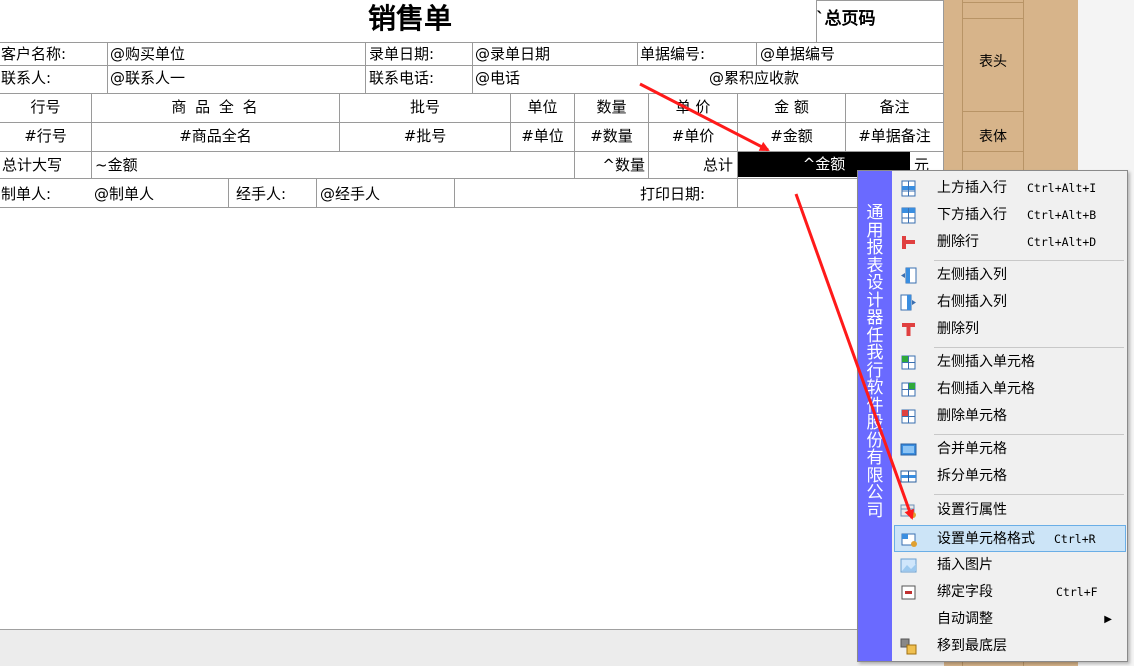  I want to click on customer-label: 客户名称:, so click(33, 54).